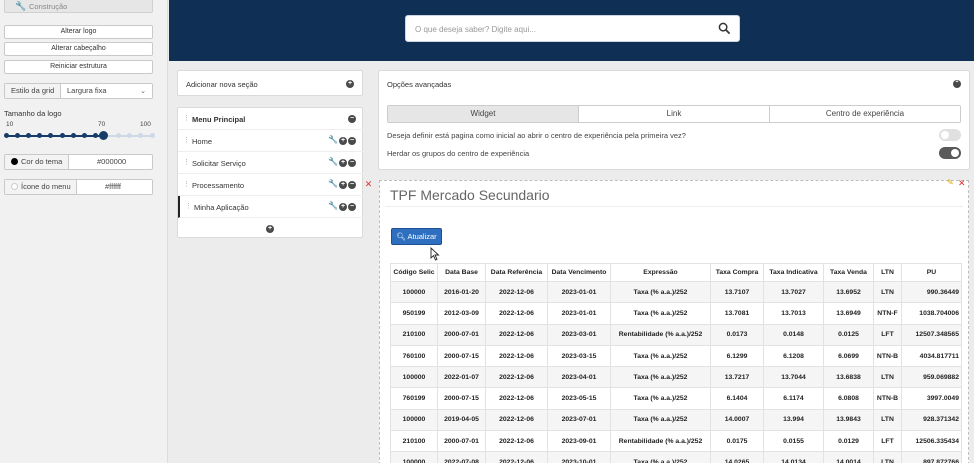 The height and width of the screenshot is (463, 974). Describe the element at coordinates (931, 272) in the screenshot. I see `column-header: PU` at that location.